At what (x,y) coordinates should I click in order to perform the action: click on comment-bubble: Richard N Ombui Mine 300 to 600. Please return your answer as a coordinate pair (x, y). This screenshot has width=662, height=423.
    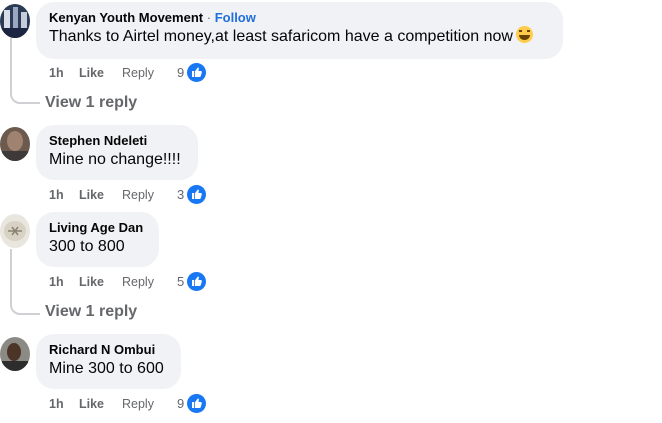
    Looking at the image, I should click on (108, 361).